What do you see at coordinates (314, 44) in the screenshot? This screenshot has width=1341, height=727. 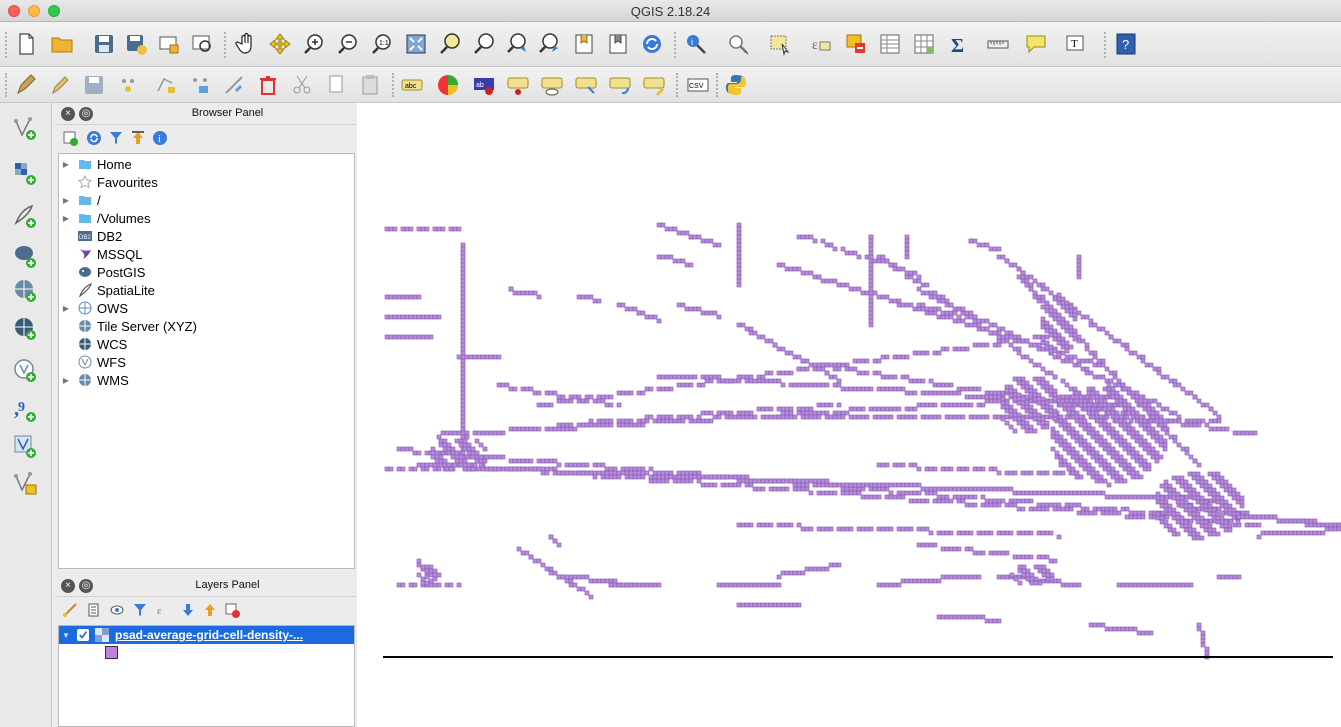 I see `zoom-in-icon` at bounding box center [314, 44].